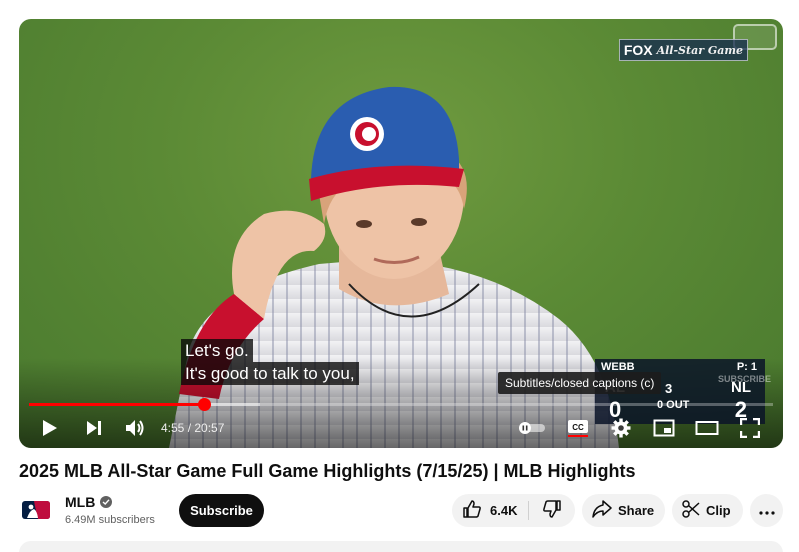 This screenshot has width=799, height=552. What do you see at coordinates (472, 510) in the screenshot?
I see `thumbs-up-icon` at bounding box center [472, 510].